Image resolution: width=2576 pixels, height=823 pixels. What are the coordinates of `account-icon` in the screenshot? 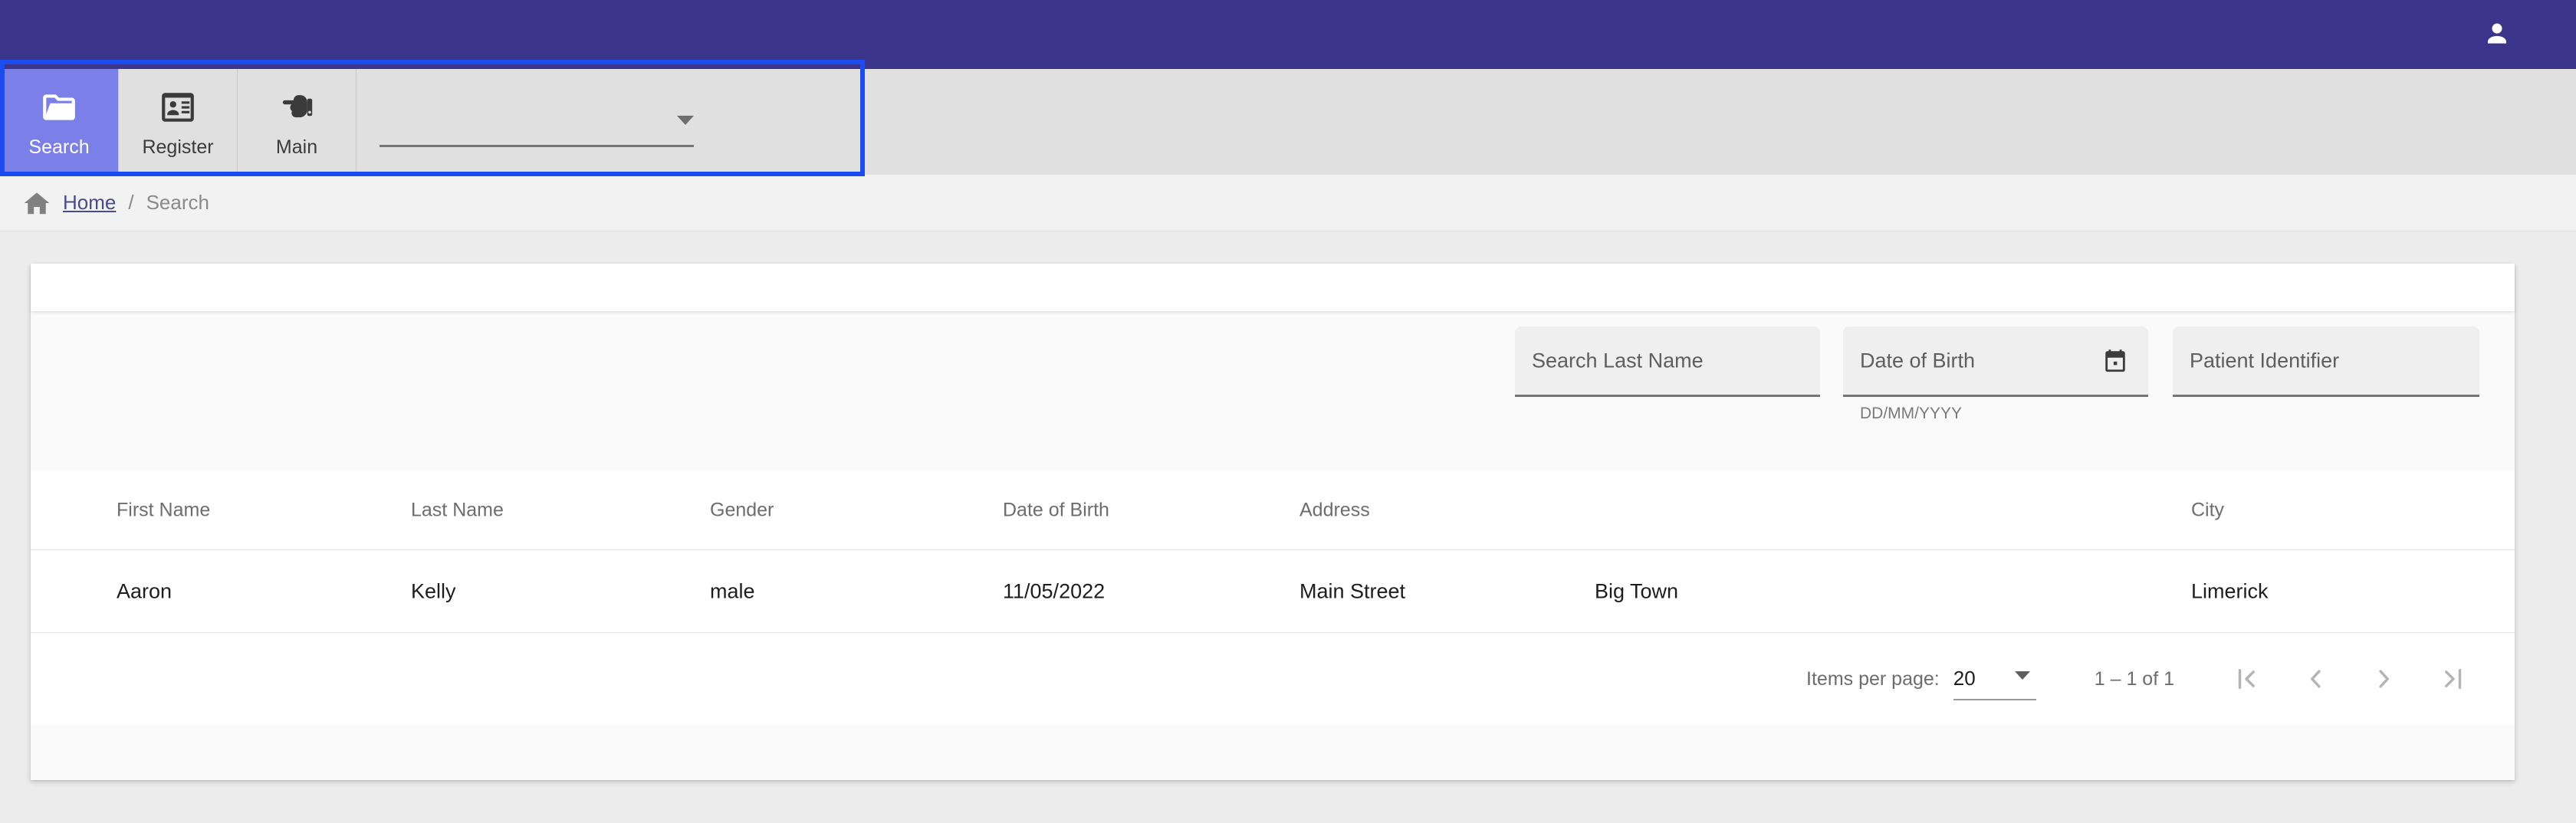 It's located at (2497, 34).